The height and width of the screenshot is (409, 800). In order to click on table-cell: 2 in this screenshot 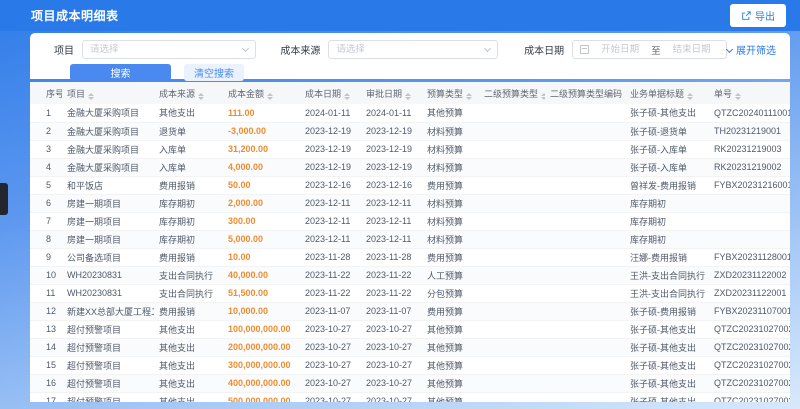, I will do `click(46, 131)`.